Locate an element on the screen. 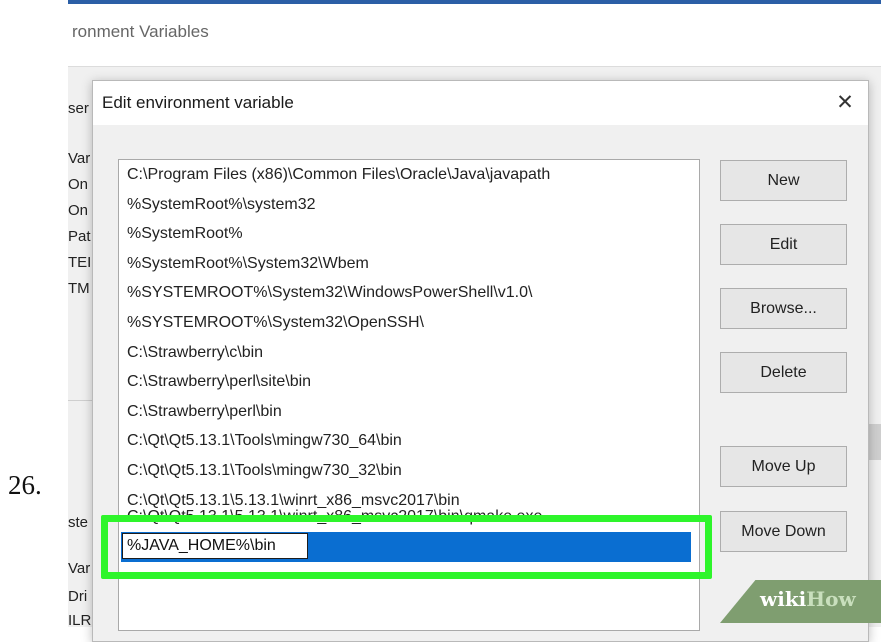 The image size is (881, 642). list-item: %SystemRoot% is located at coordinates (409, 234).